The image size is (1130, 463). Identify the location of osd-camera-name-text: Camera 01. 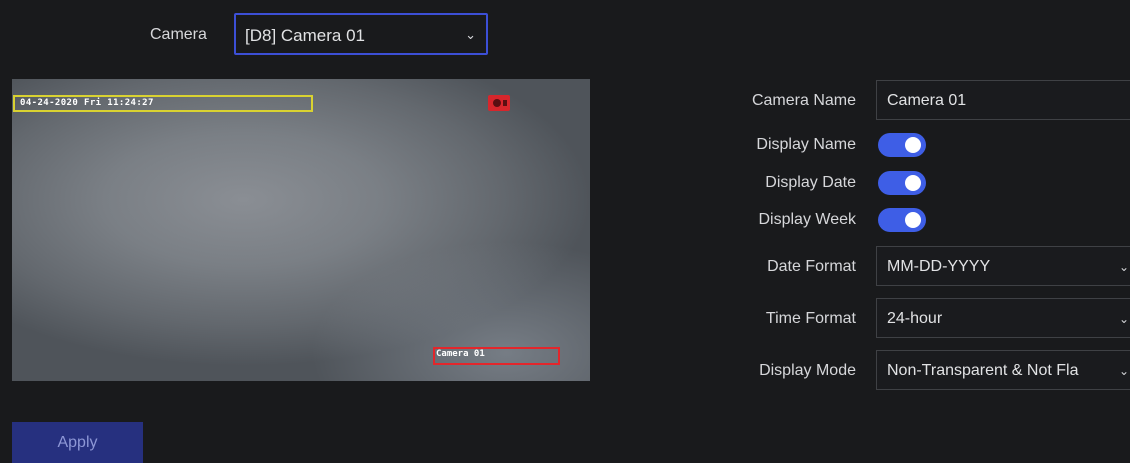
(460, 354).